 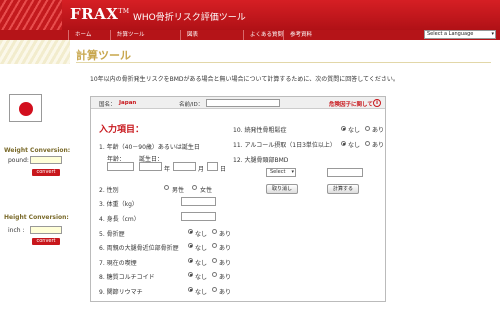 What do you see at coordinates (260, 130) in the screenshot?
I see `question-secondary-osteoporosis-label: 10. 続発性骨粗鬆症` at bounding box center [260, 130].